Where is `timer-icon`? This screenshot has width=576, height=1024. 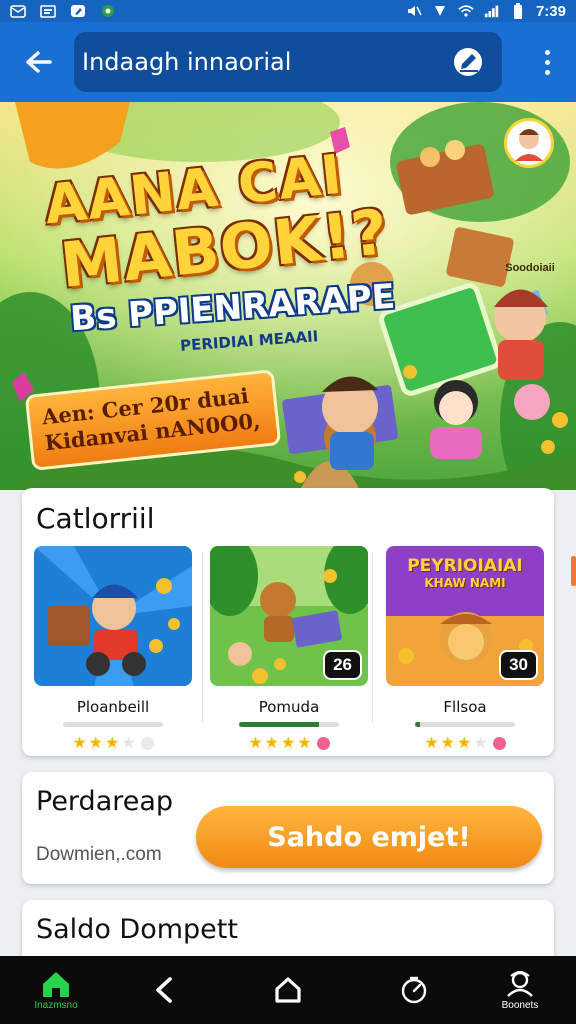 timer-icon is located at coordinates (414, 990).